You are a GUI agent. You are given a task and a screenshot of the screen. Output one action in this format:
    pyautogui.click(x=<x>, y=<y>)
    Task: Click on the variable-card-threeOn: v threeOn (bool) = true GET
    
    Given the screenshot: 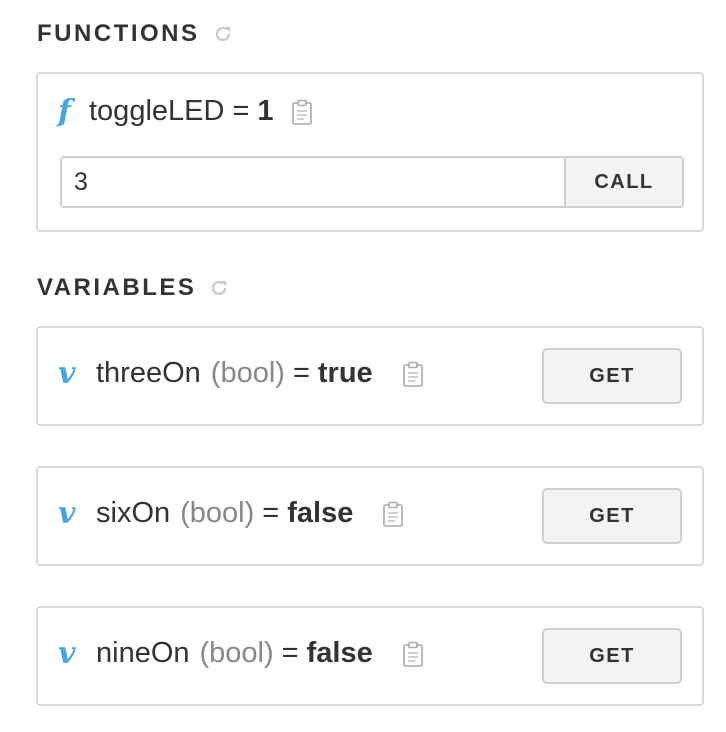 What is the action you would take?
    pyautogui.click(x=370, y=376)
    